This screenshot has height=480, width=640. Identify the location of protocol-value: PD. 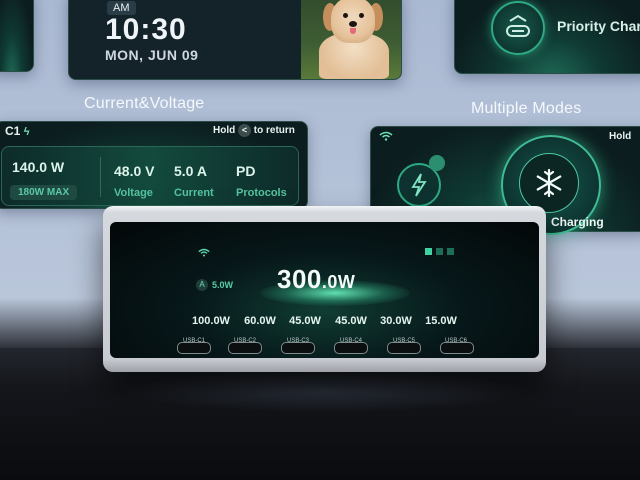
(246, 171).